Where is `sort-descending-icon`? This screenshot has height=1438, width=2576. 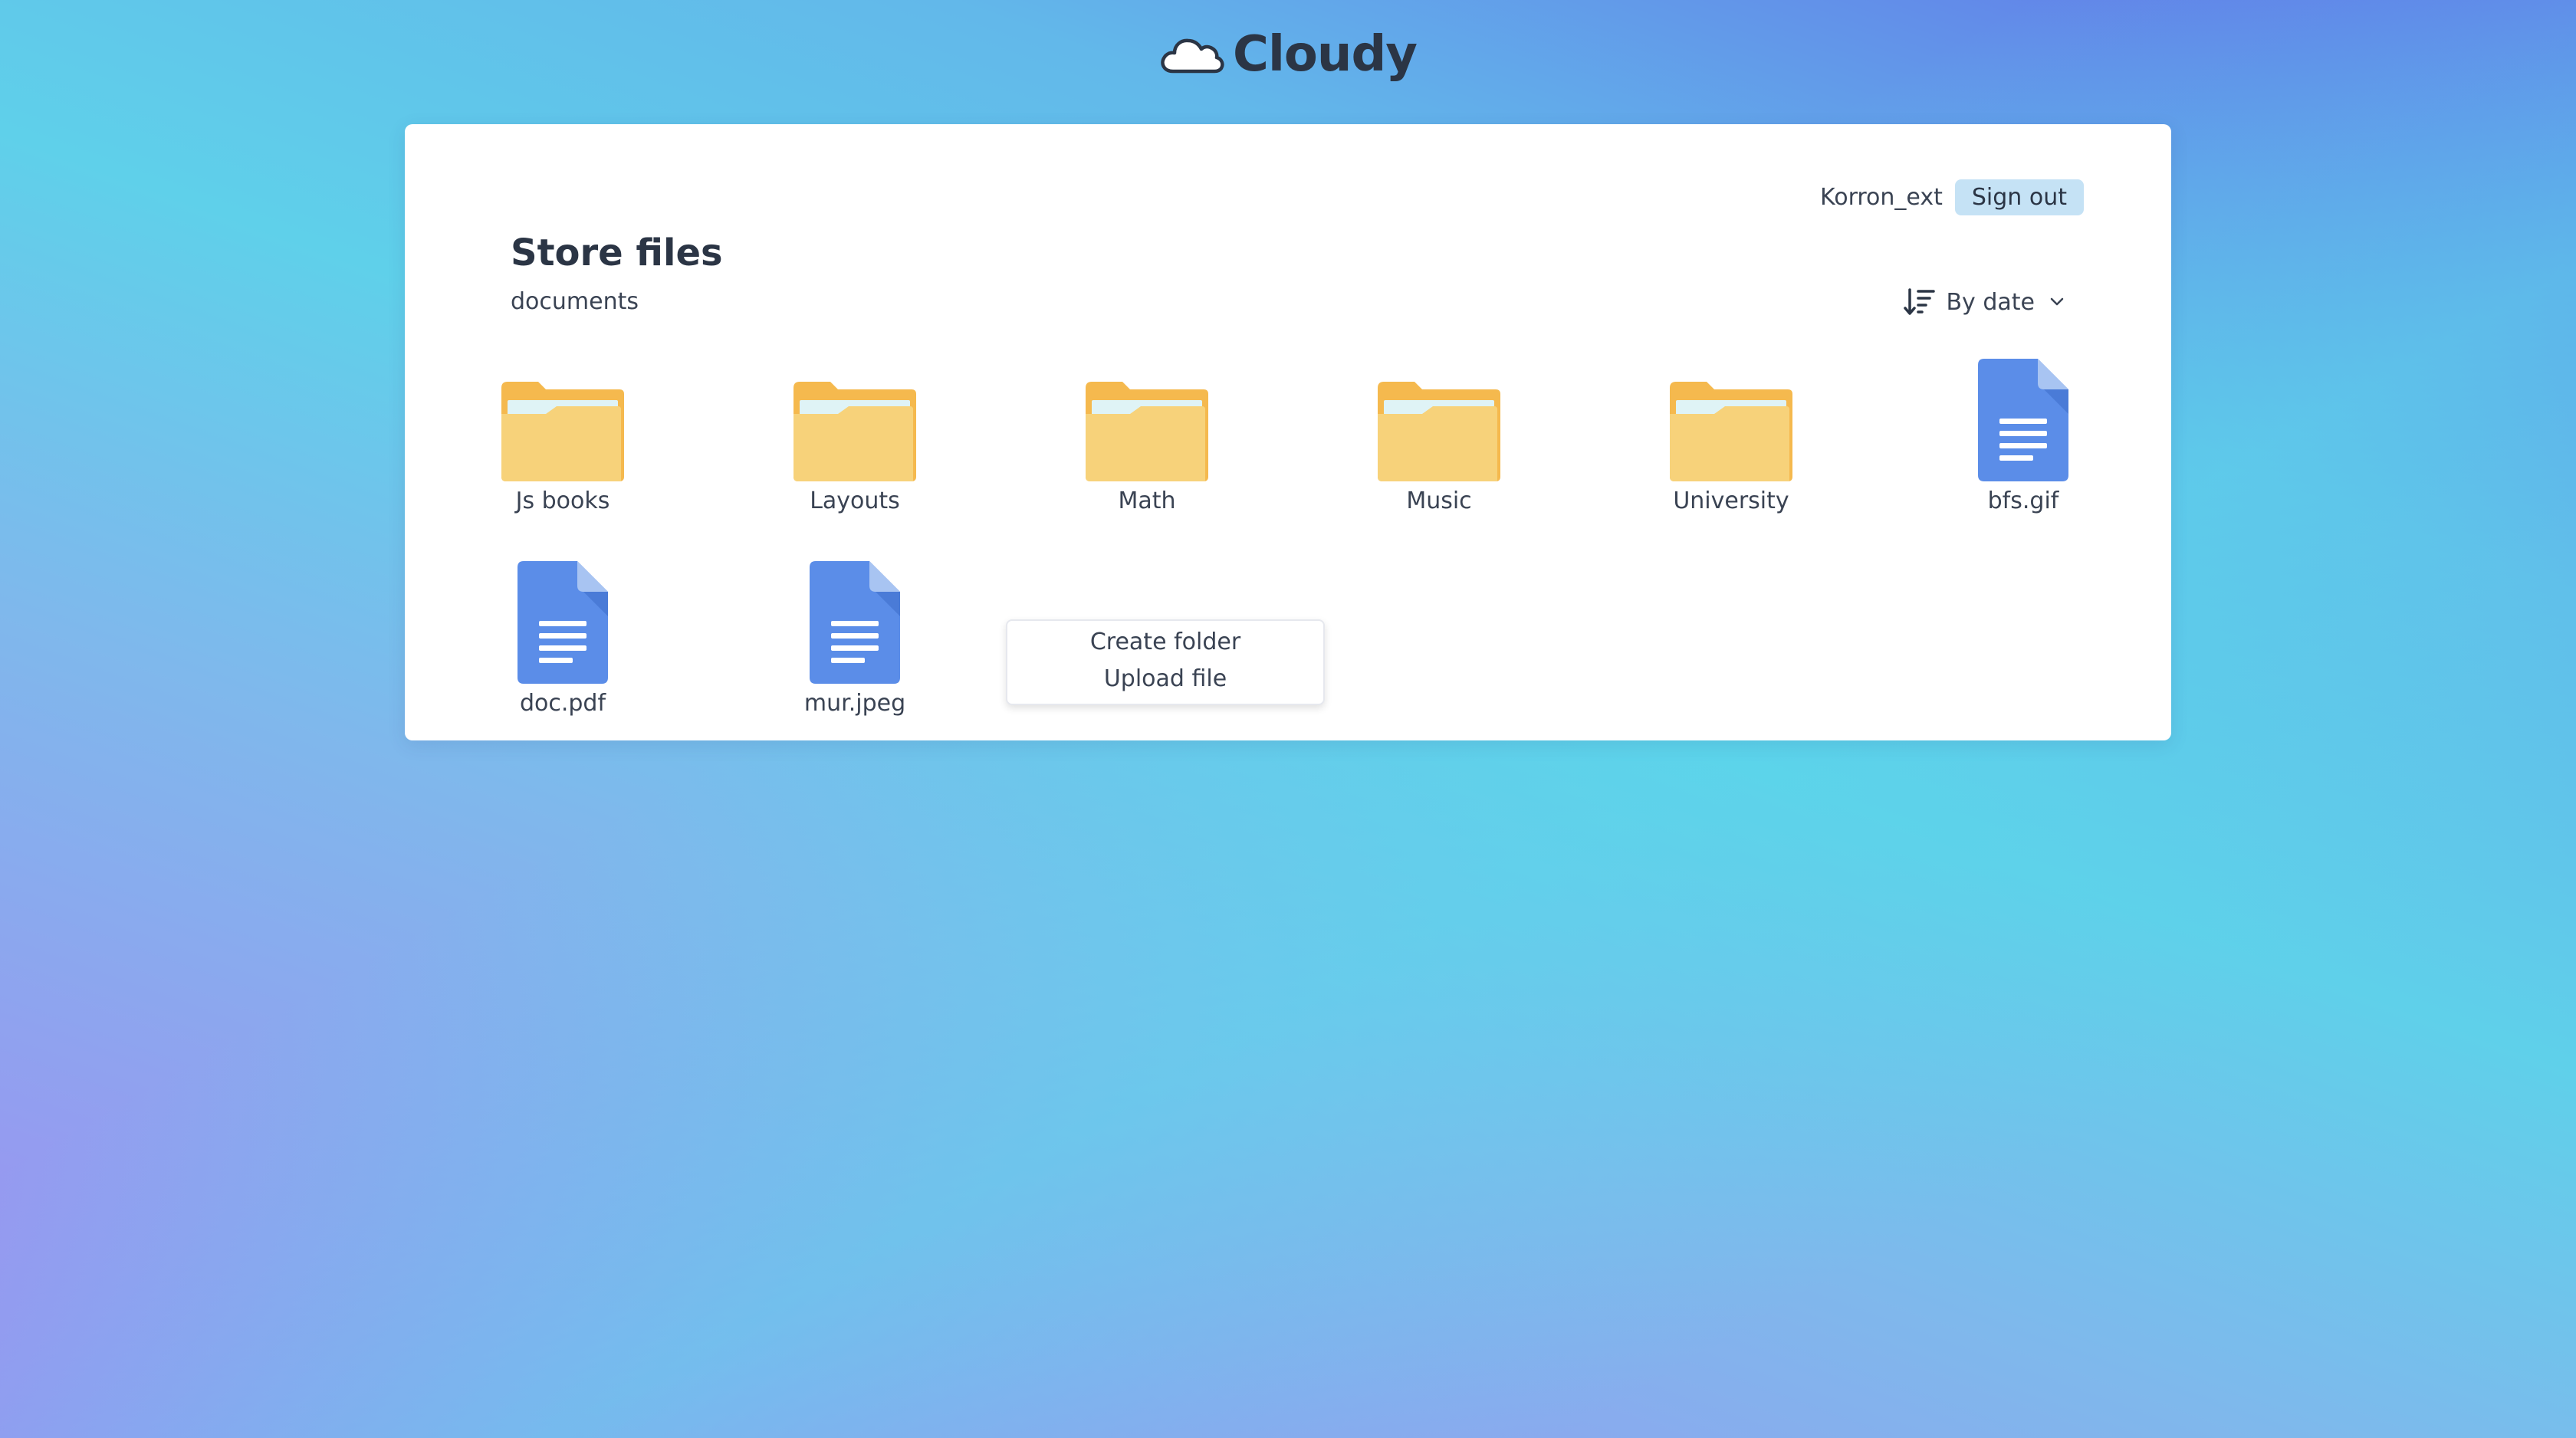 sort-descending-icon is located at coordinates (1920, 301).